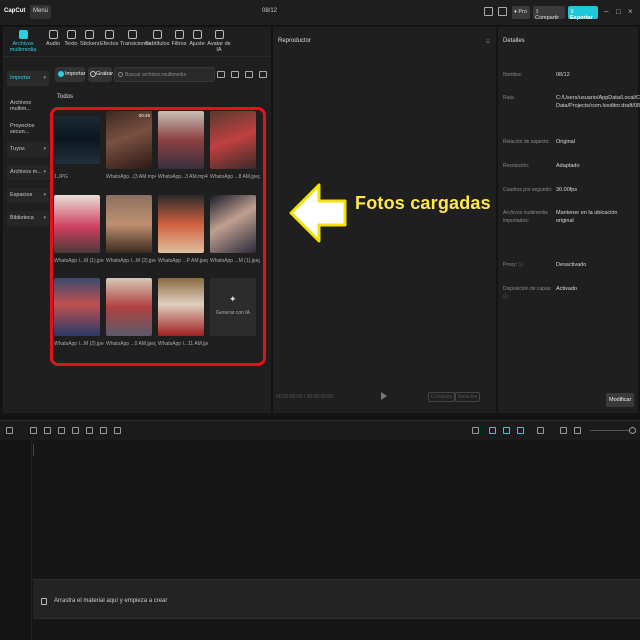 The width and height of the screenshot is (640, 640). I want to click on player-menu-icon: ≡, so click(487, 41).